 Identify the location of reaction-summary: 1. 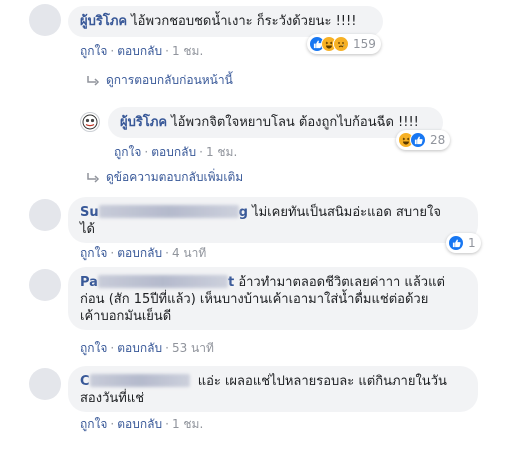
(463, 243).